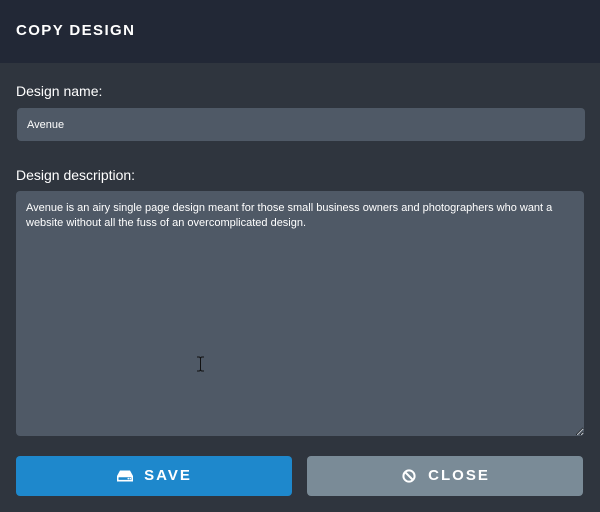  I want to click on save-button: SAVE, so click(154, 476).